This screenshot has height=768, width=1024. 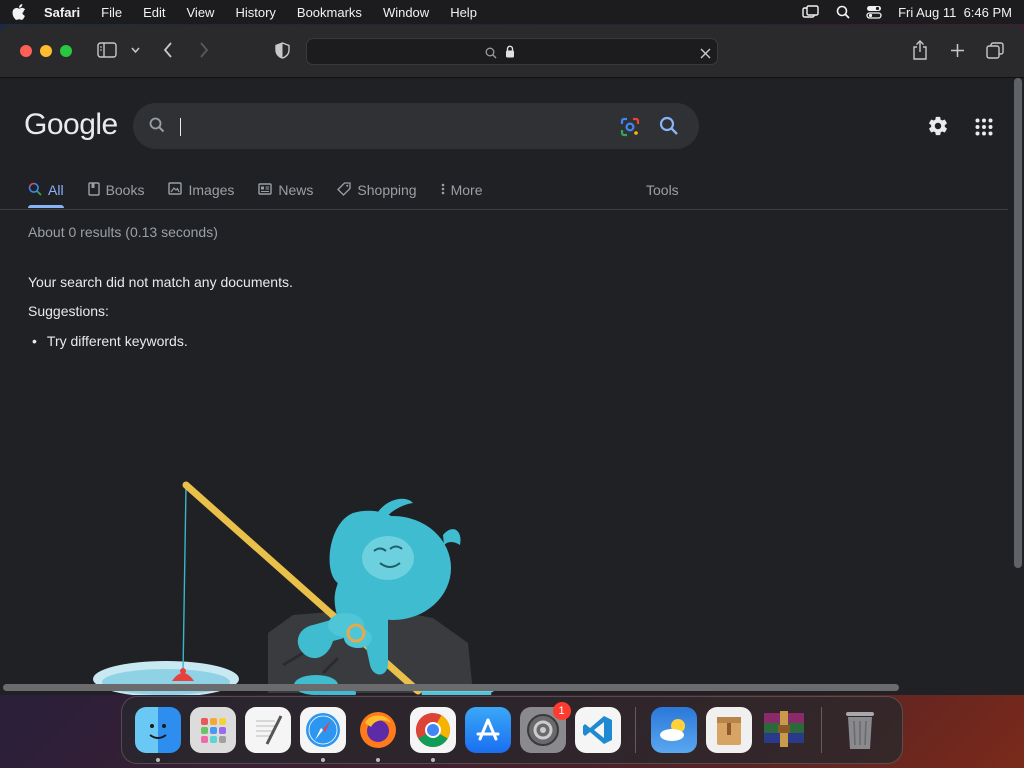 What do you see at coordinates (19, 12) in the screenshot?
I see `apple-menu-icon` at bounding box center [19, 12].